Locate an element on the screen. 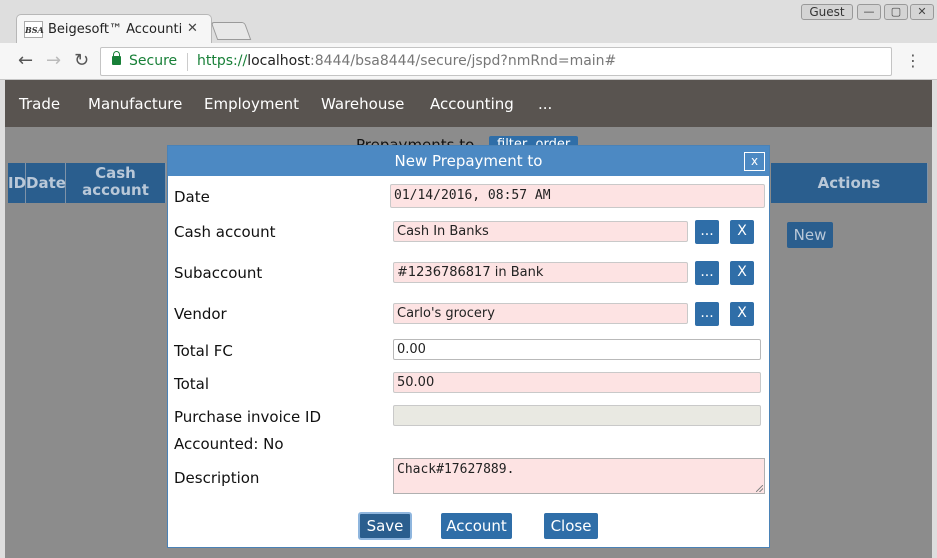 The height and width of the screenshot is (558, 937). window-close-icon: ✕ is located at coordinates (922, 12).